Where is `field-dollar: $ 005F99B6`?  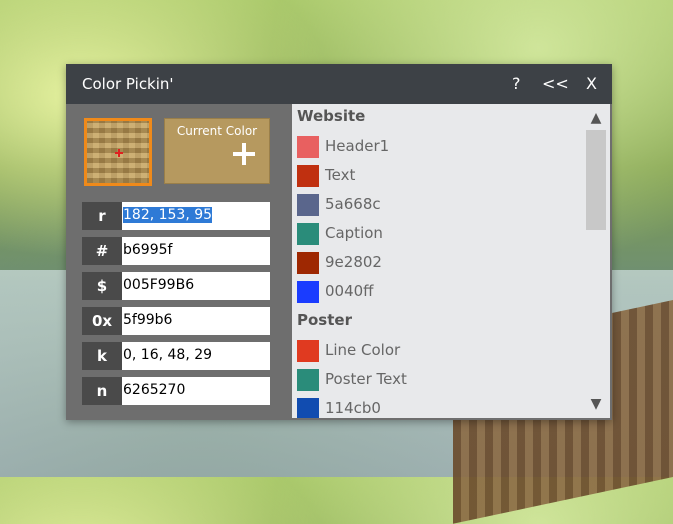
field-dollar: $ 005F99B6 is located at coordinates (176, 286).